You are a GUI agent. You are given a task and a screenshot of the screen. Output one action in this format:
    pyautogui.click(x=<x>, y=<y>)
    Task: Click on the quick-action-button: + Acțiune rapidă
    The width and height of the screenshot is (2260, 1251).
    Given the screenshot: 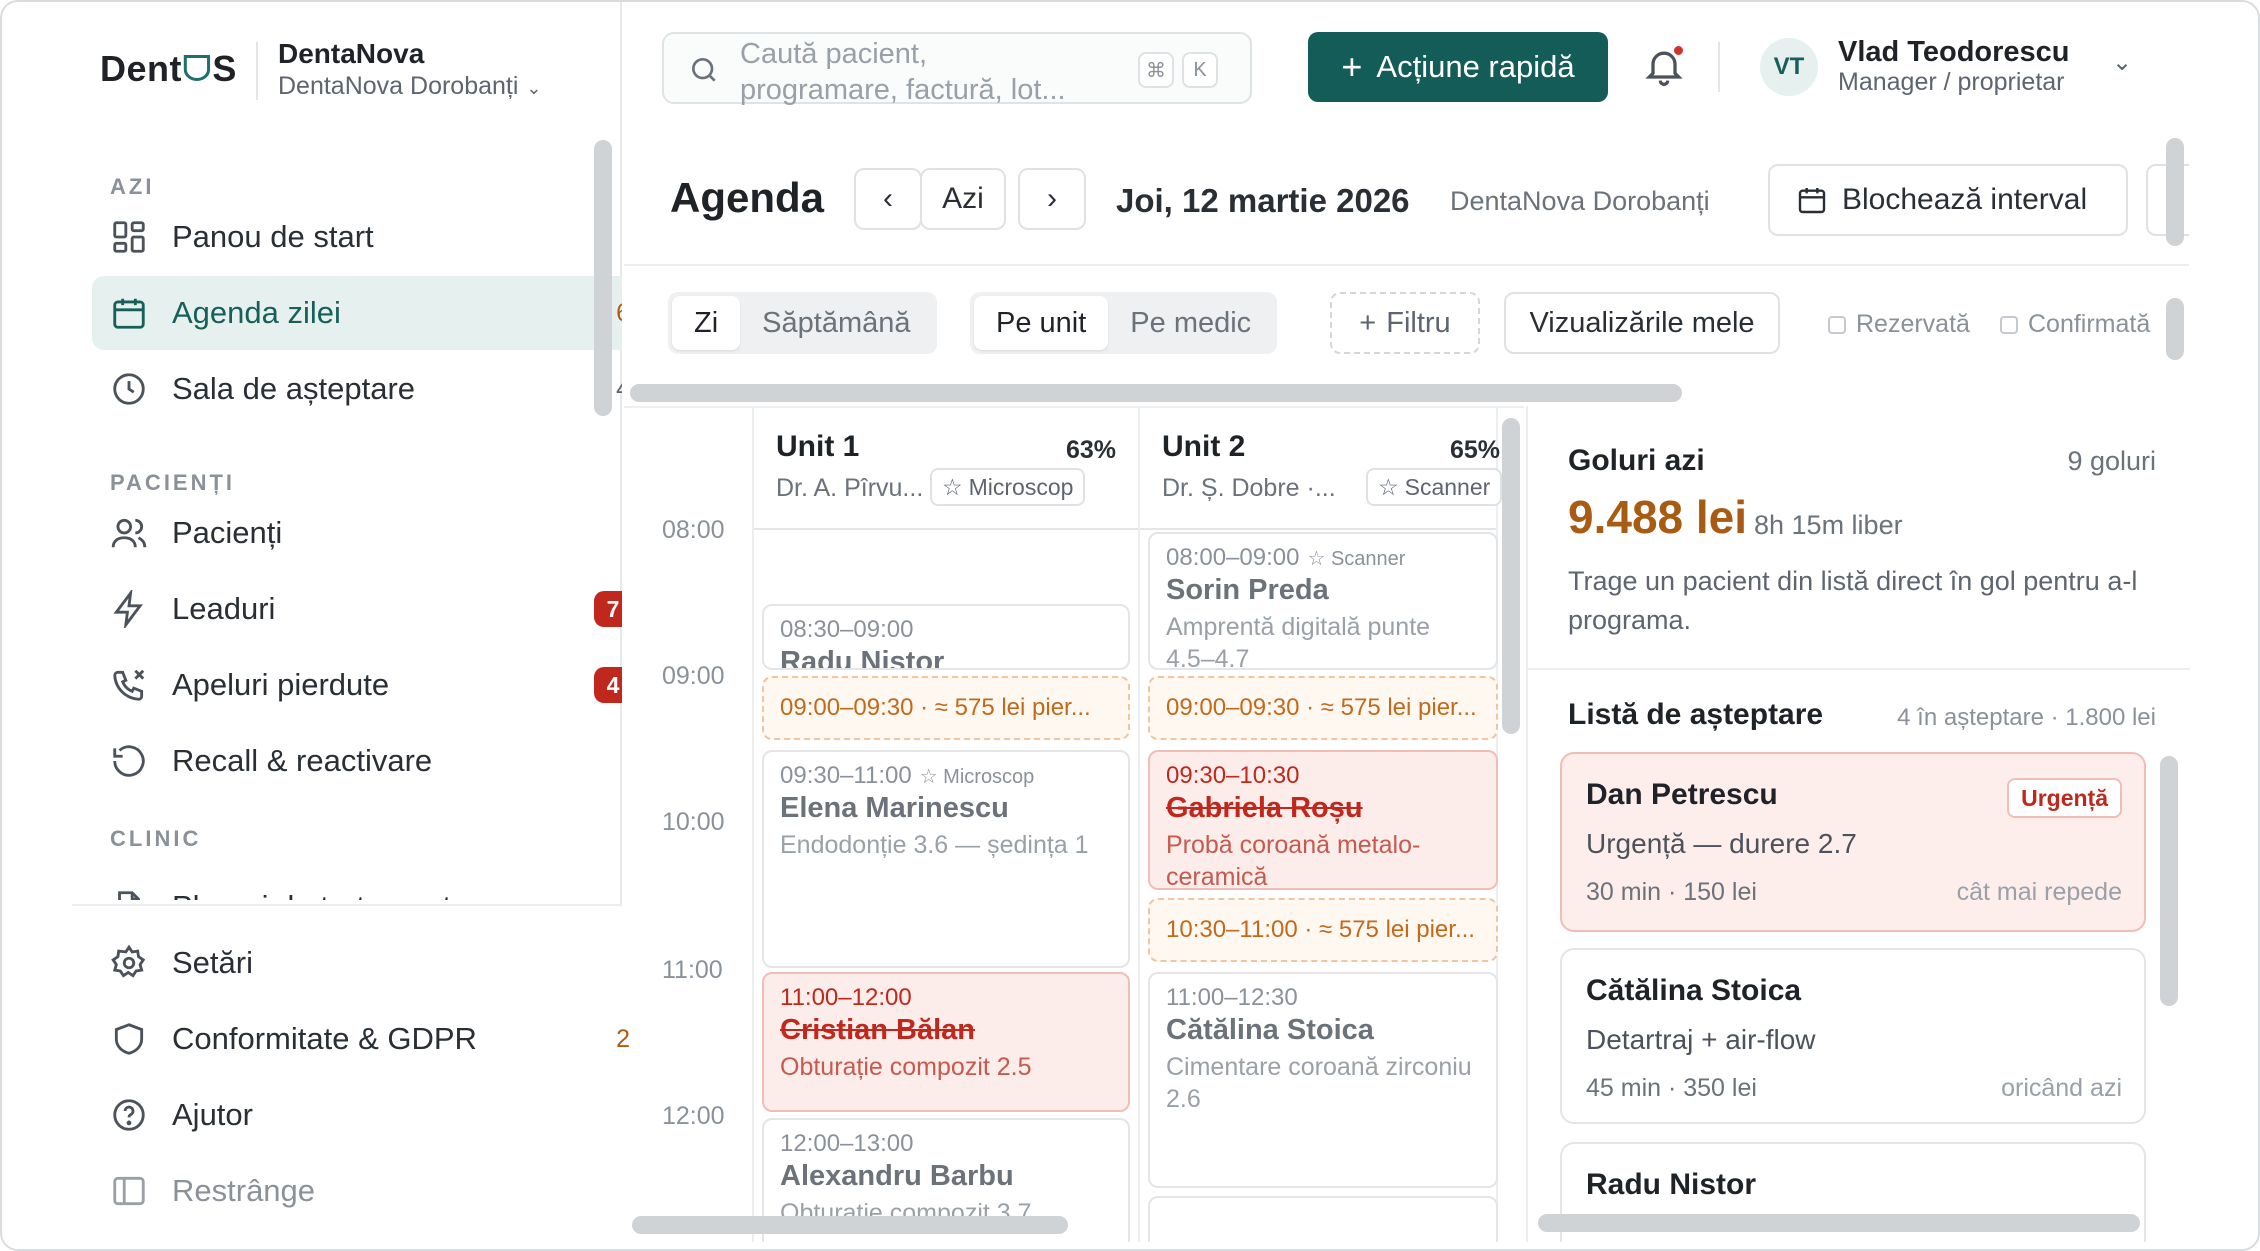 What is the action you would take?
    pyautogui.click(x=1458, y=67)
    